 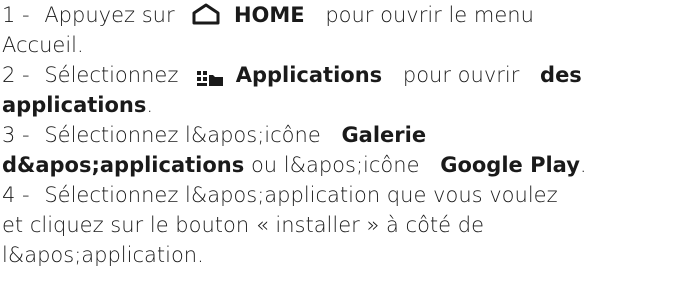 What do you see at coordinates (429, 15) in the screenshot?
I see `step-1-text-b: pour ouvrir le menu` at bounding box center [429, 15].